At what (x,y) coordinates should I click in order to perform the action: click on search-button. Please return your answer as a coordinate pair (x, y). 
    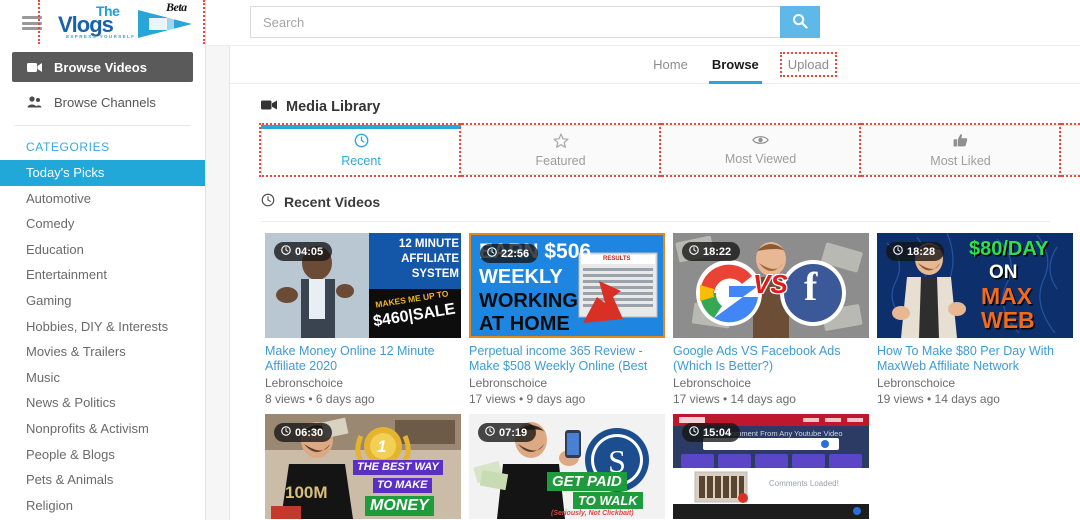
    Looking at the image, I should click on (800, 22).